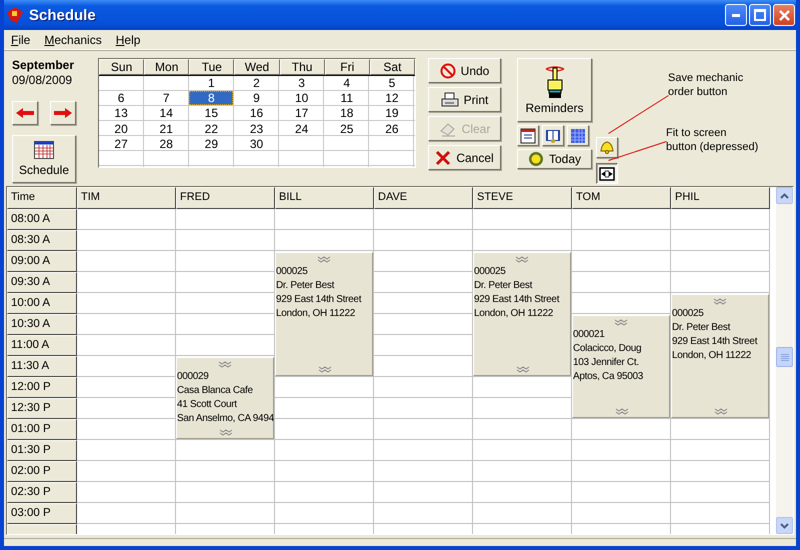  I want to click on minimize-button, so click(736, 15).